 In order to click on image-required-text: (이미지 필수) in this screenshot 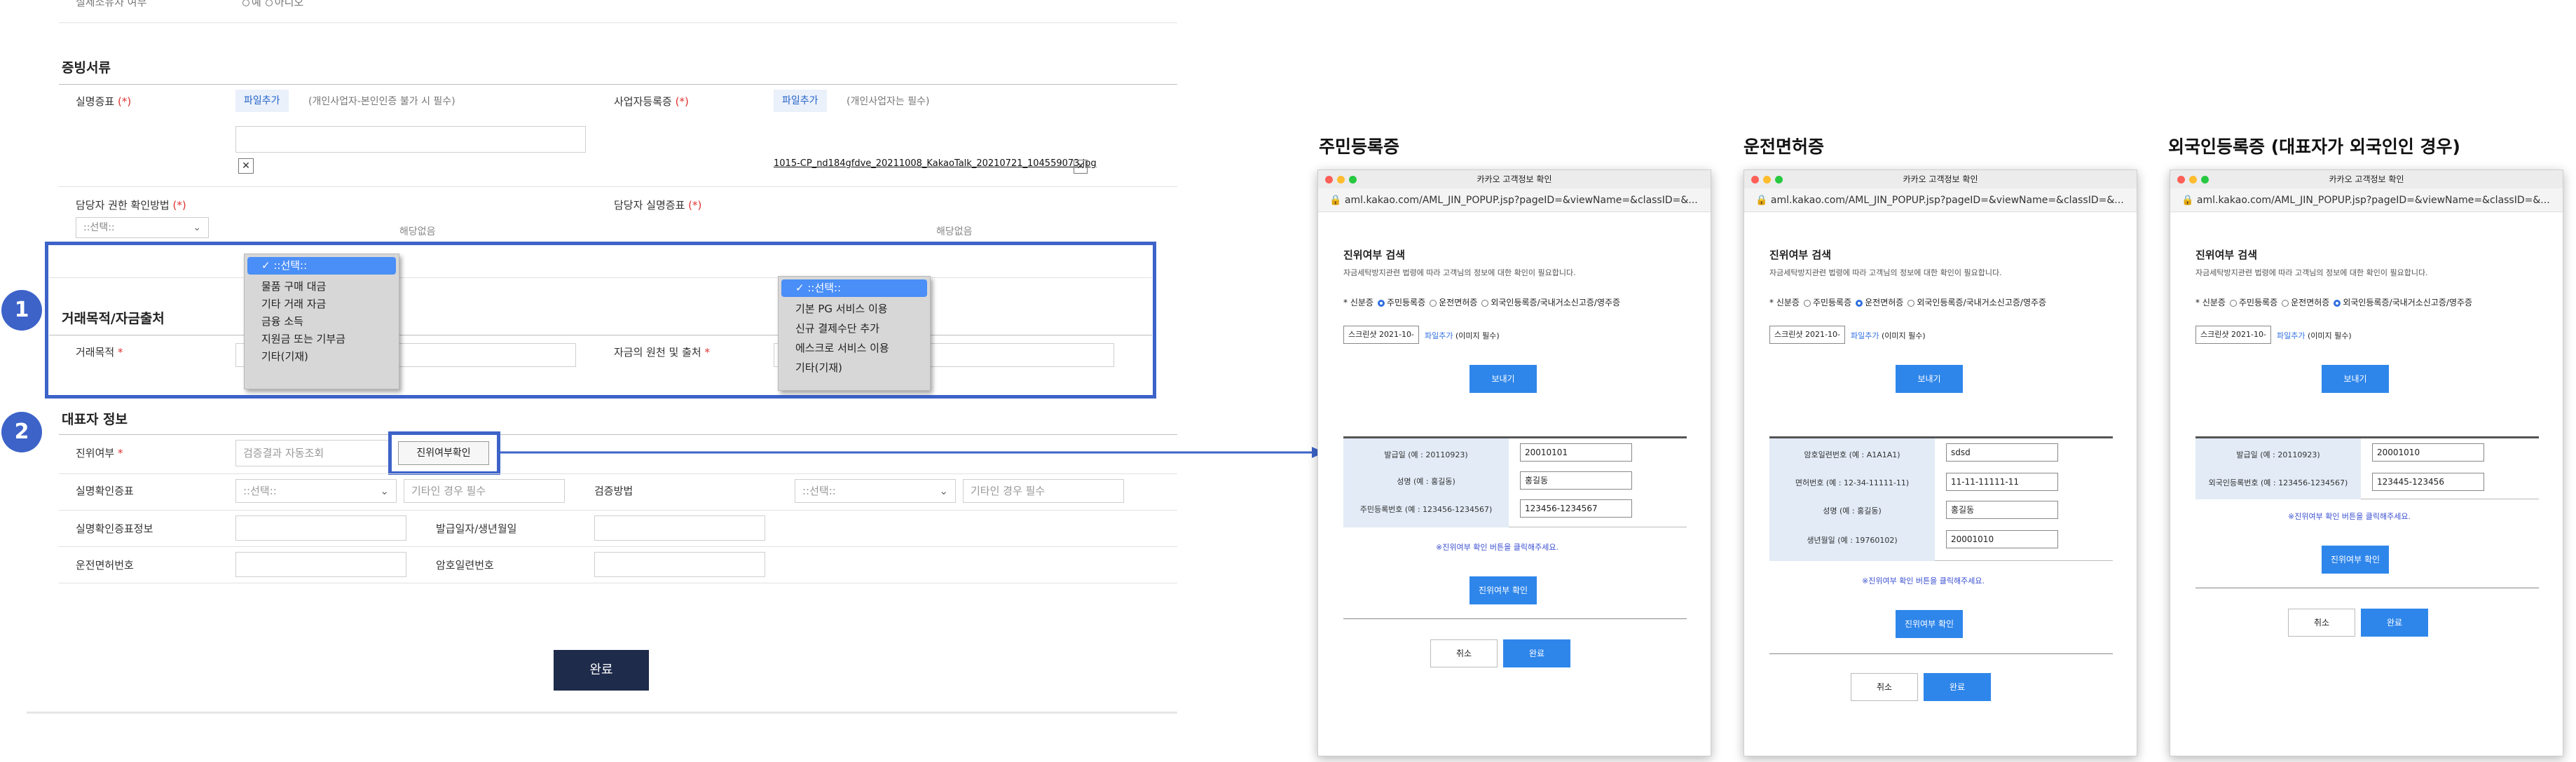, I will do `click(1904, 335)`.